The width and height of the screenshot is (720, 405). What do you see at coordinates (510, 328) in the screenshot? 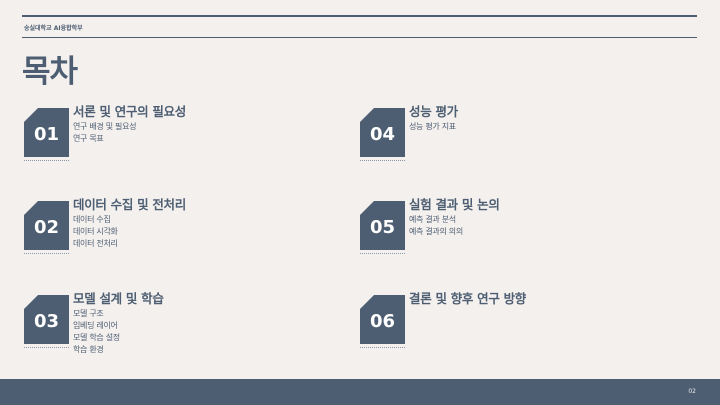
I see `toc-item-06: 06 결론 및 향후 연구 방향` at bounding box center [510, 328].